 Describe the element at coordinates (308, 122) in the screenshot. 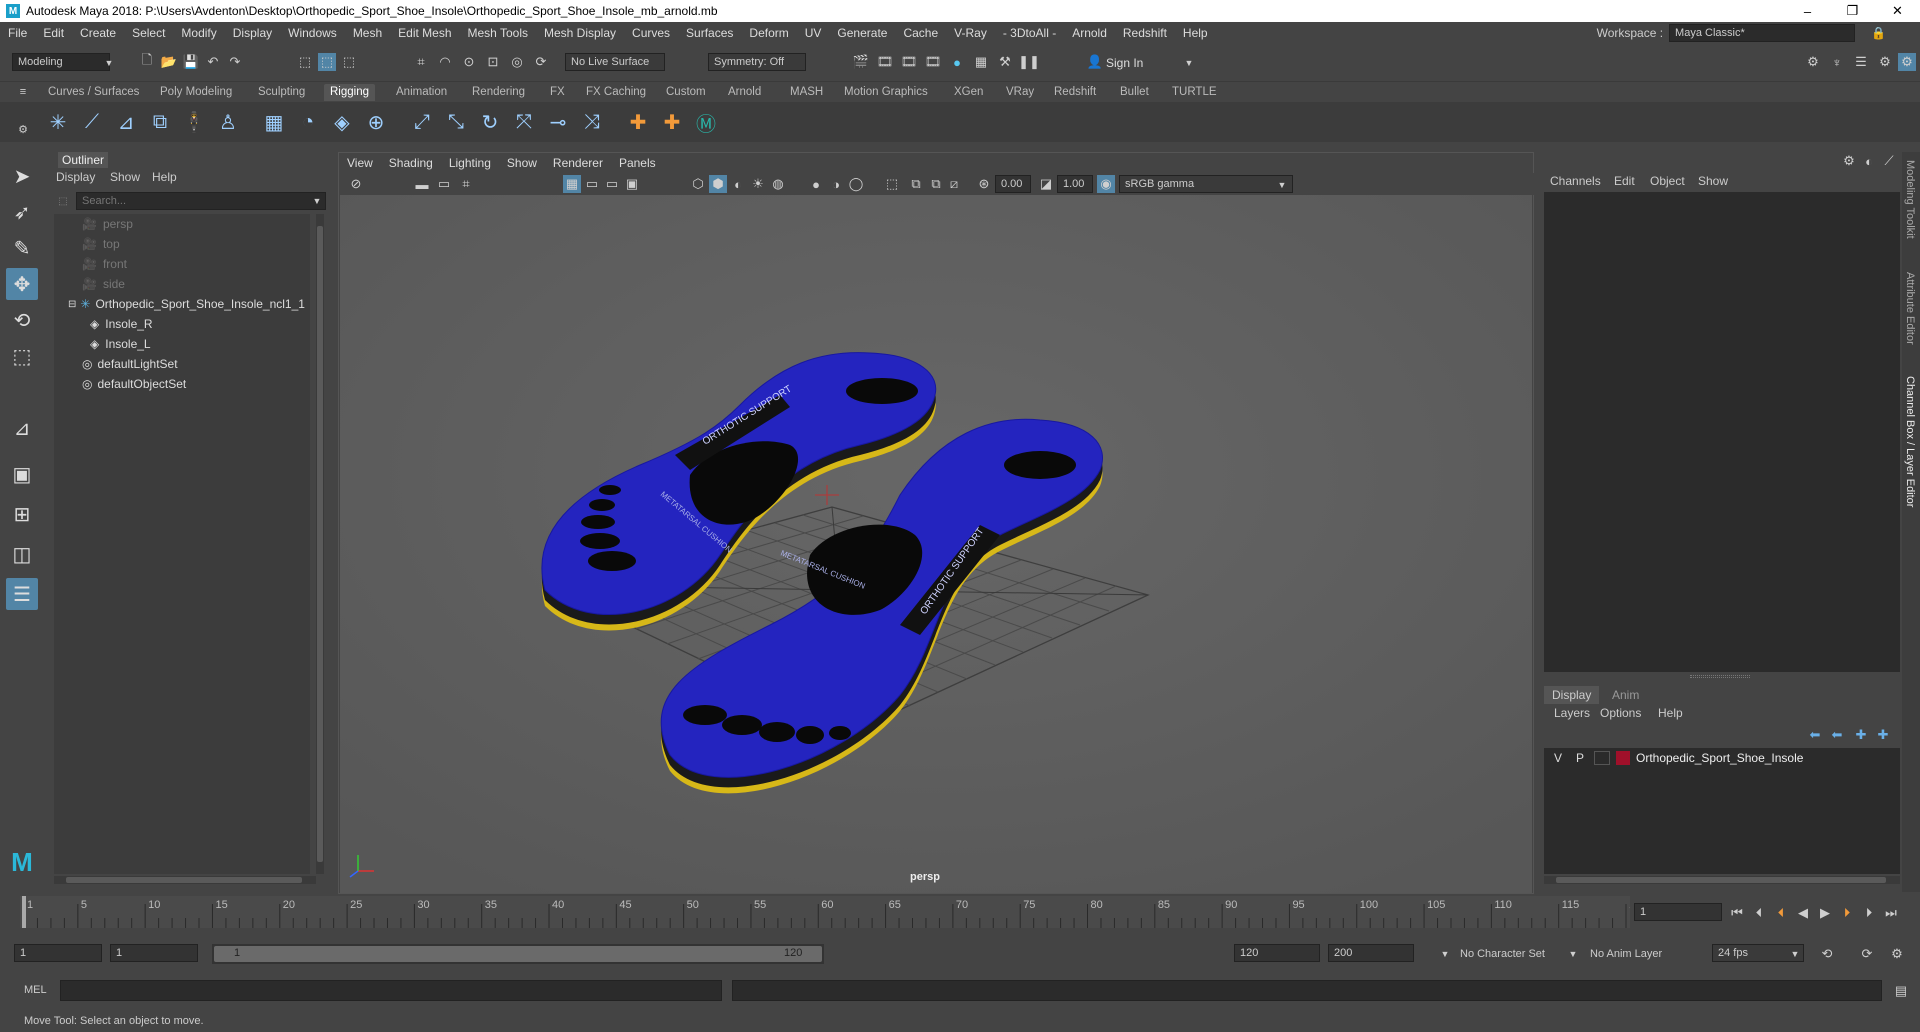

I see `cluster-icon: ◔` at that location.